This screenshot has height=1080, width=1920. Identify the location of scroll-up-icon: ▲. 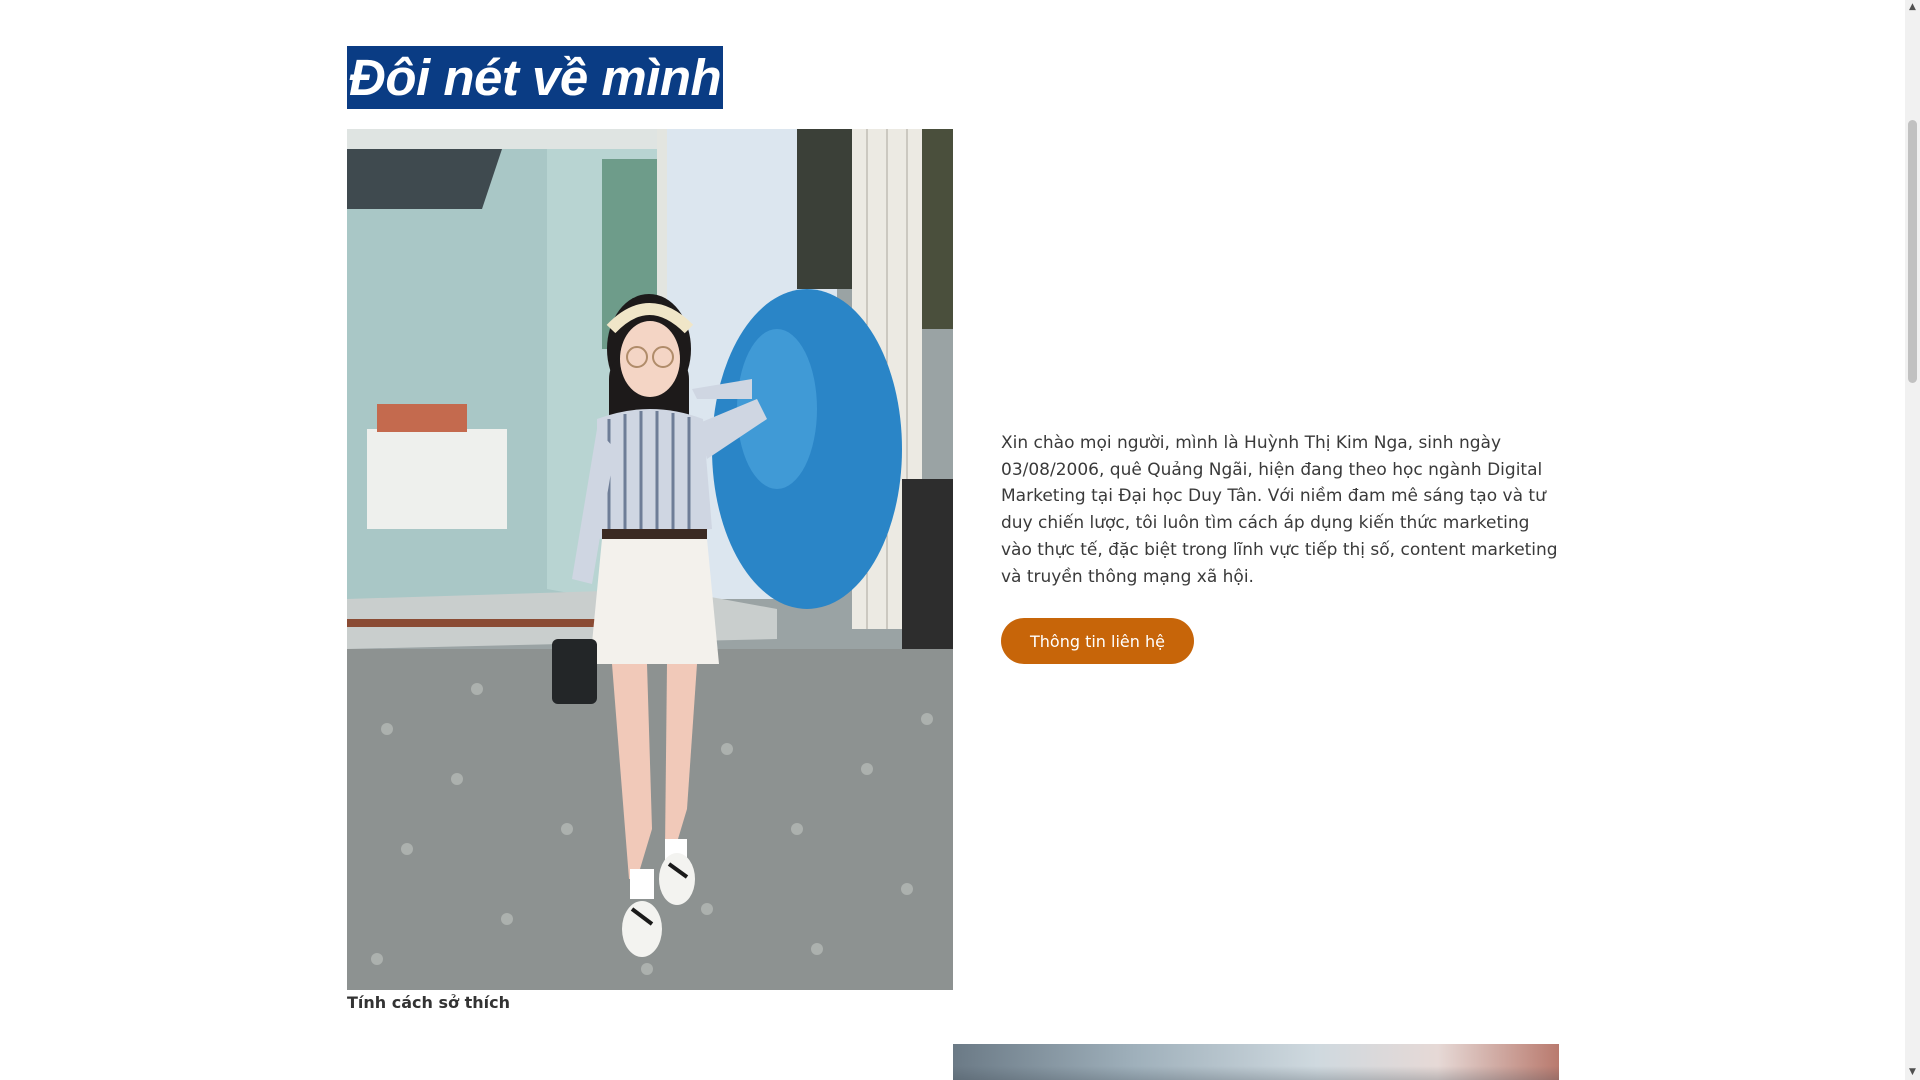
(1912, 7).